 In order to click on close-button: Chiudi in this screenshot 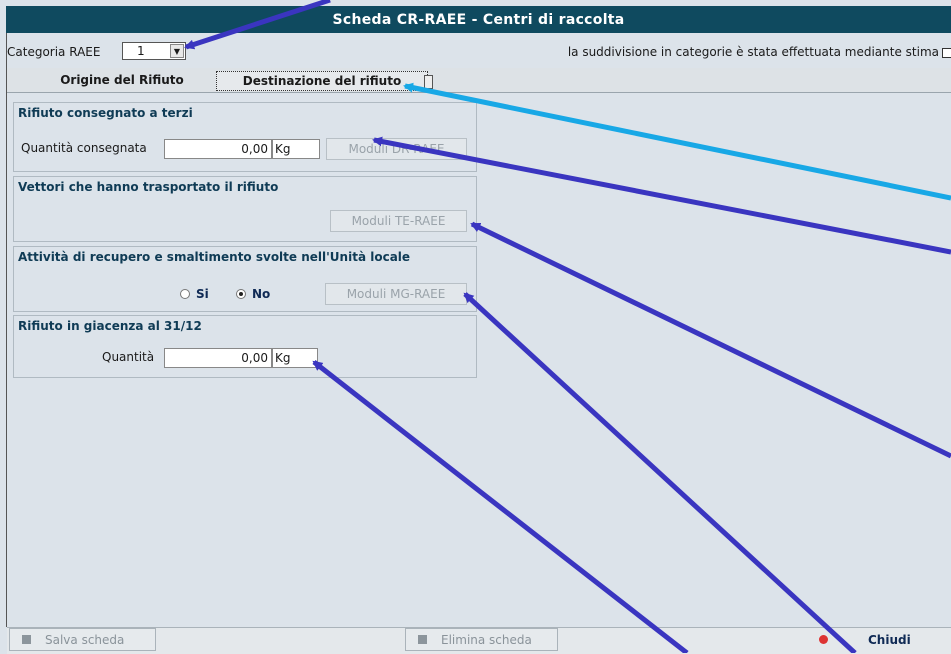, I will do `click(885, 639)`.